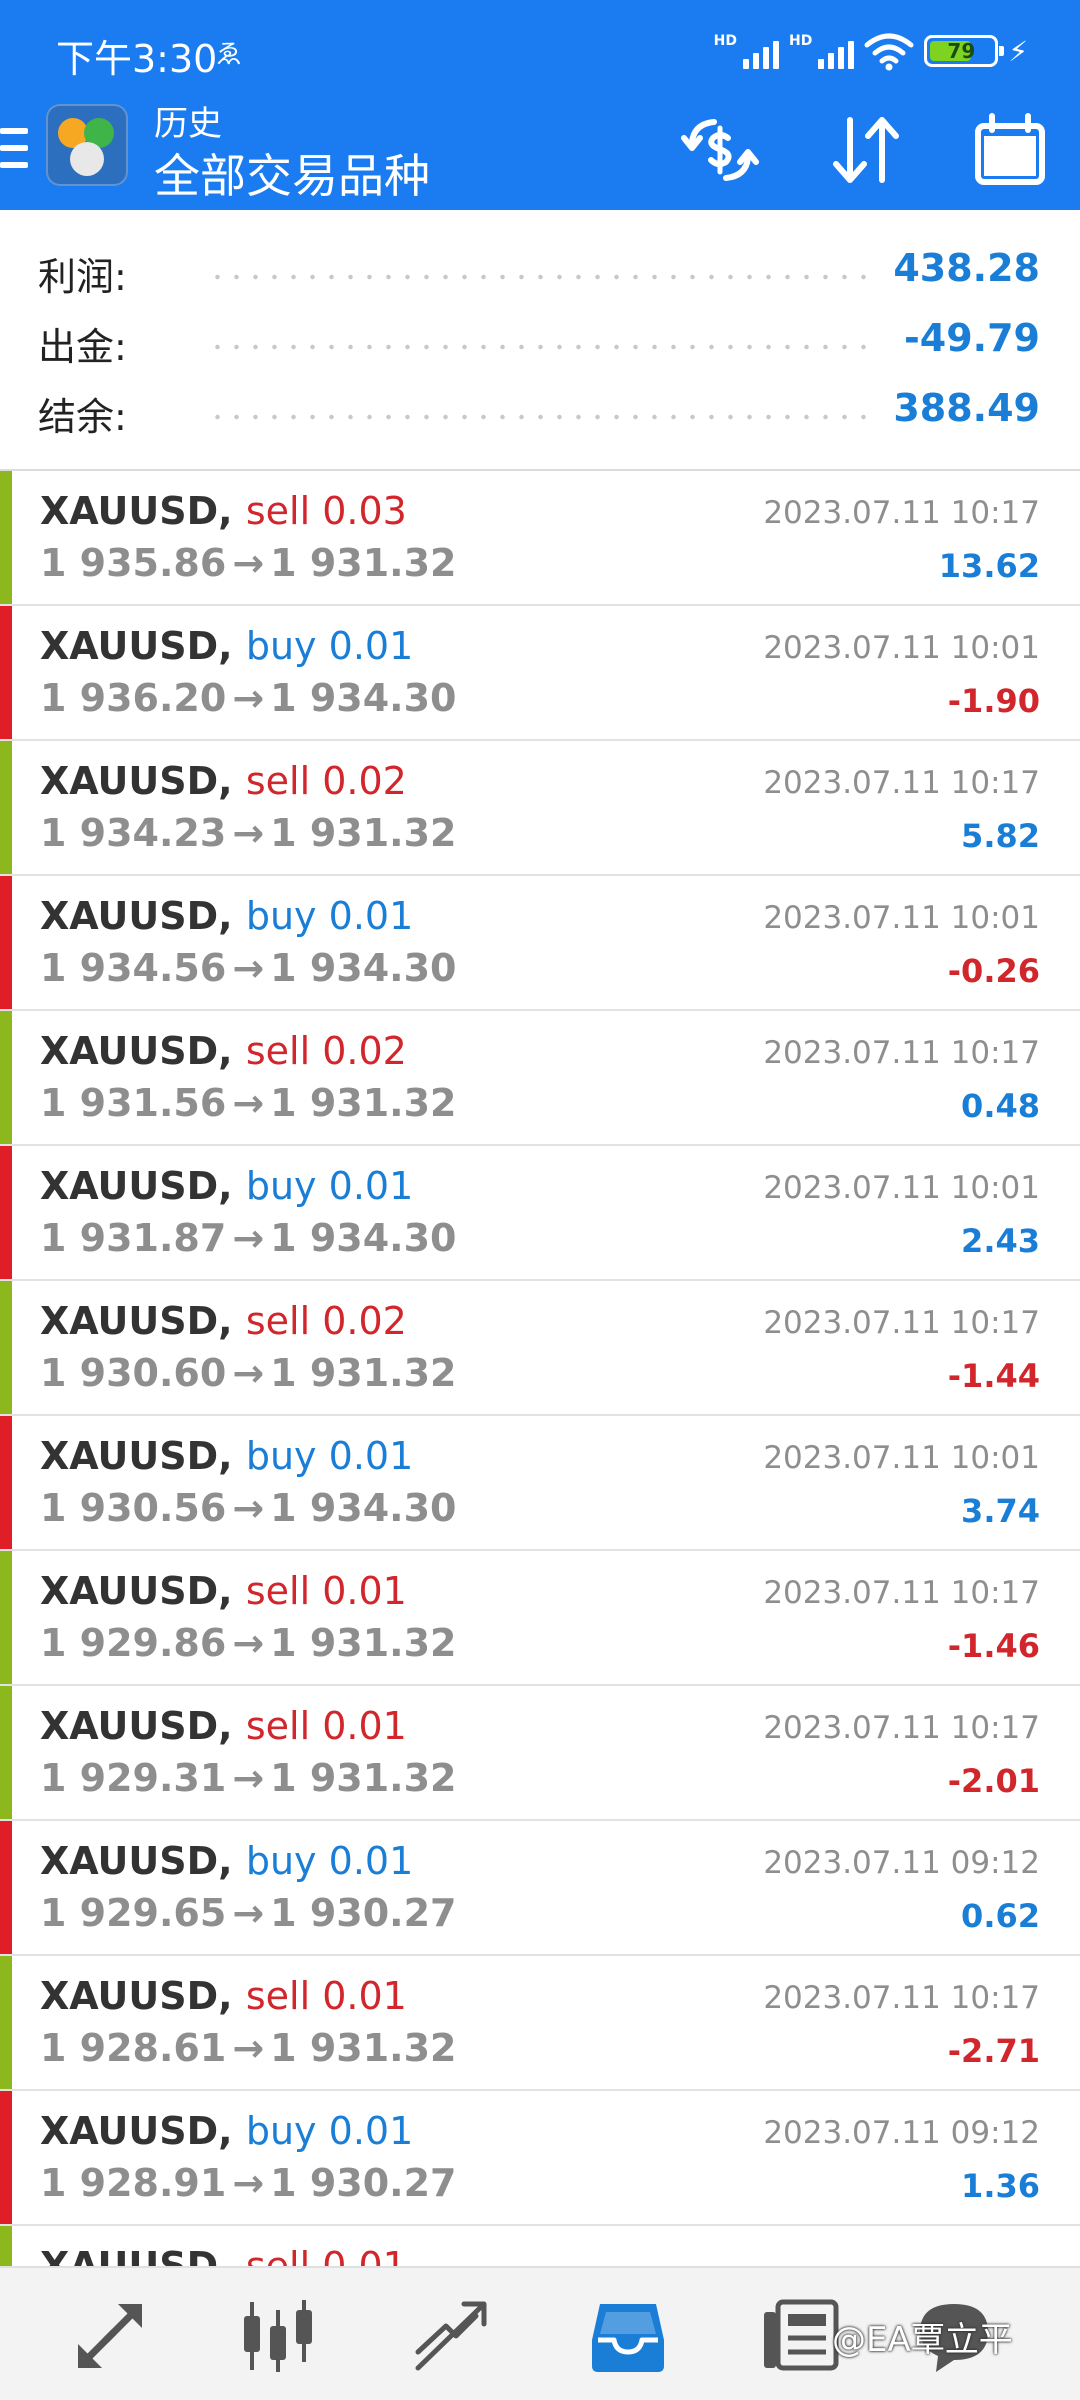 The height and width of the screenshot is (2400, 1080). What do you see at coordinates (989, 566) in the screenshot?
I see `trade-profit: 13.62` at bounding box center [989, 566].